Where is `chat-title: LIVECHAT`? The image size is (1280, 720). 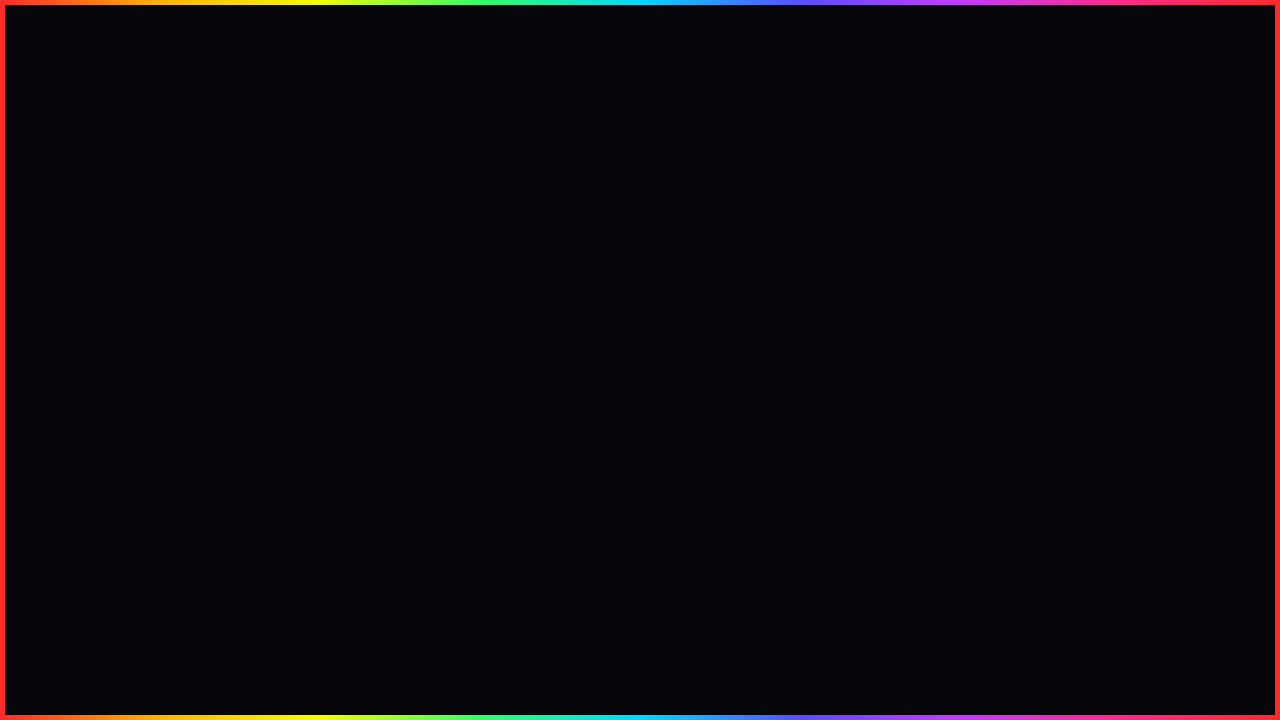 chat-title: LIVECHAT is located at coordinates (1049, 82).